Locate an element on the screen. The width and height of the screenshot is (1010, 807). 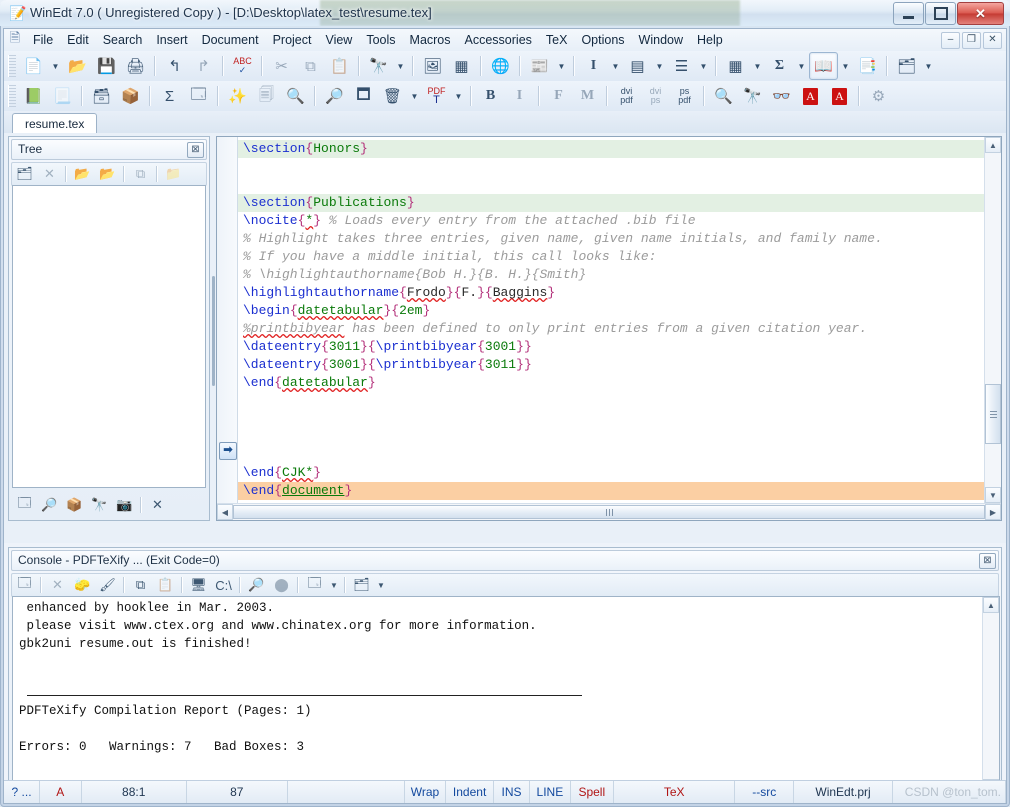
menu-accessories: Accessories is located at coordinates (498, 40).